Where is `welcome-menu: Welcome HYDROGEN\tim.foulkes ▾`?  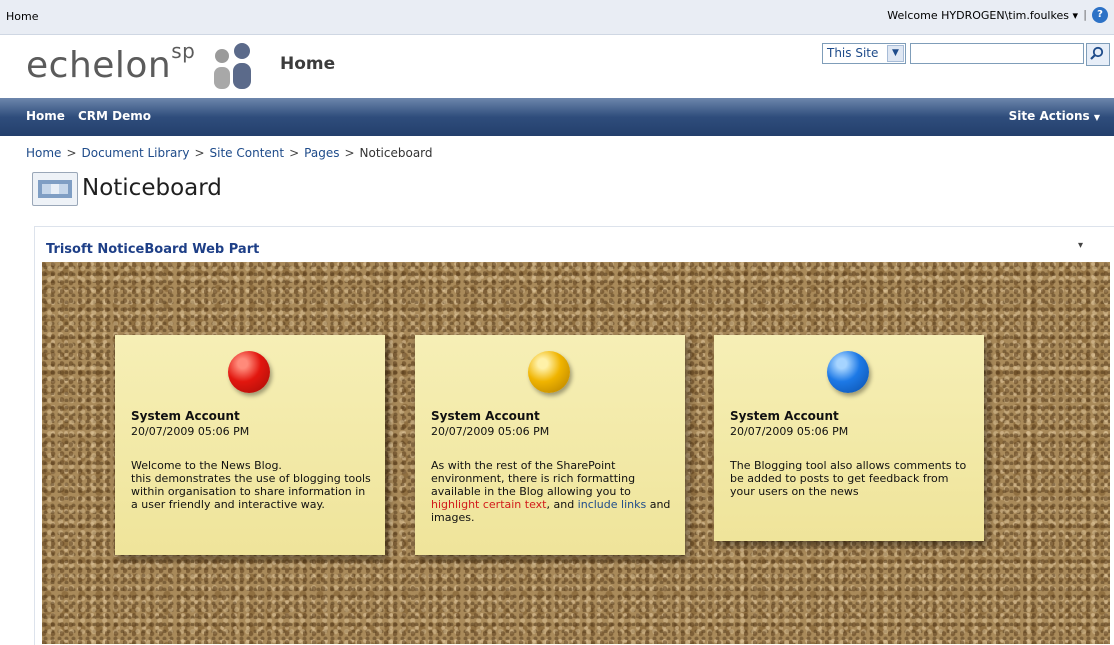
welcome-menu: Welcome HYDROGEN\tim.foulkes ▾ is located at coordinates (982, 15).